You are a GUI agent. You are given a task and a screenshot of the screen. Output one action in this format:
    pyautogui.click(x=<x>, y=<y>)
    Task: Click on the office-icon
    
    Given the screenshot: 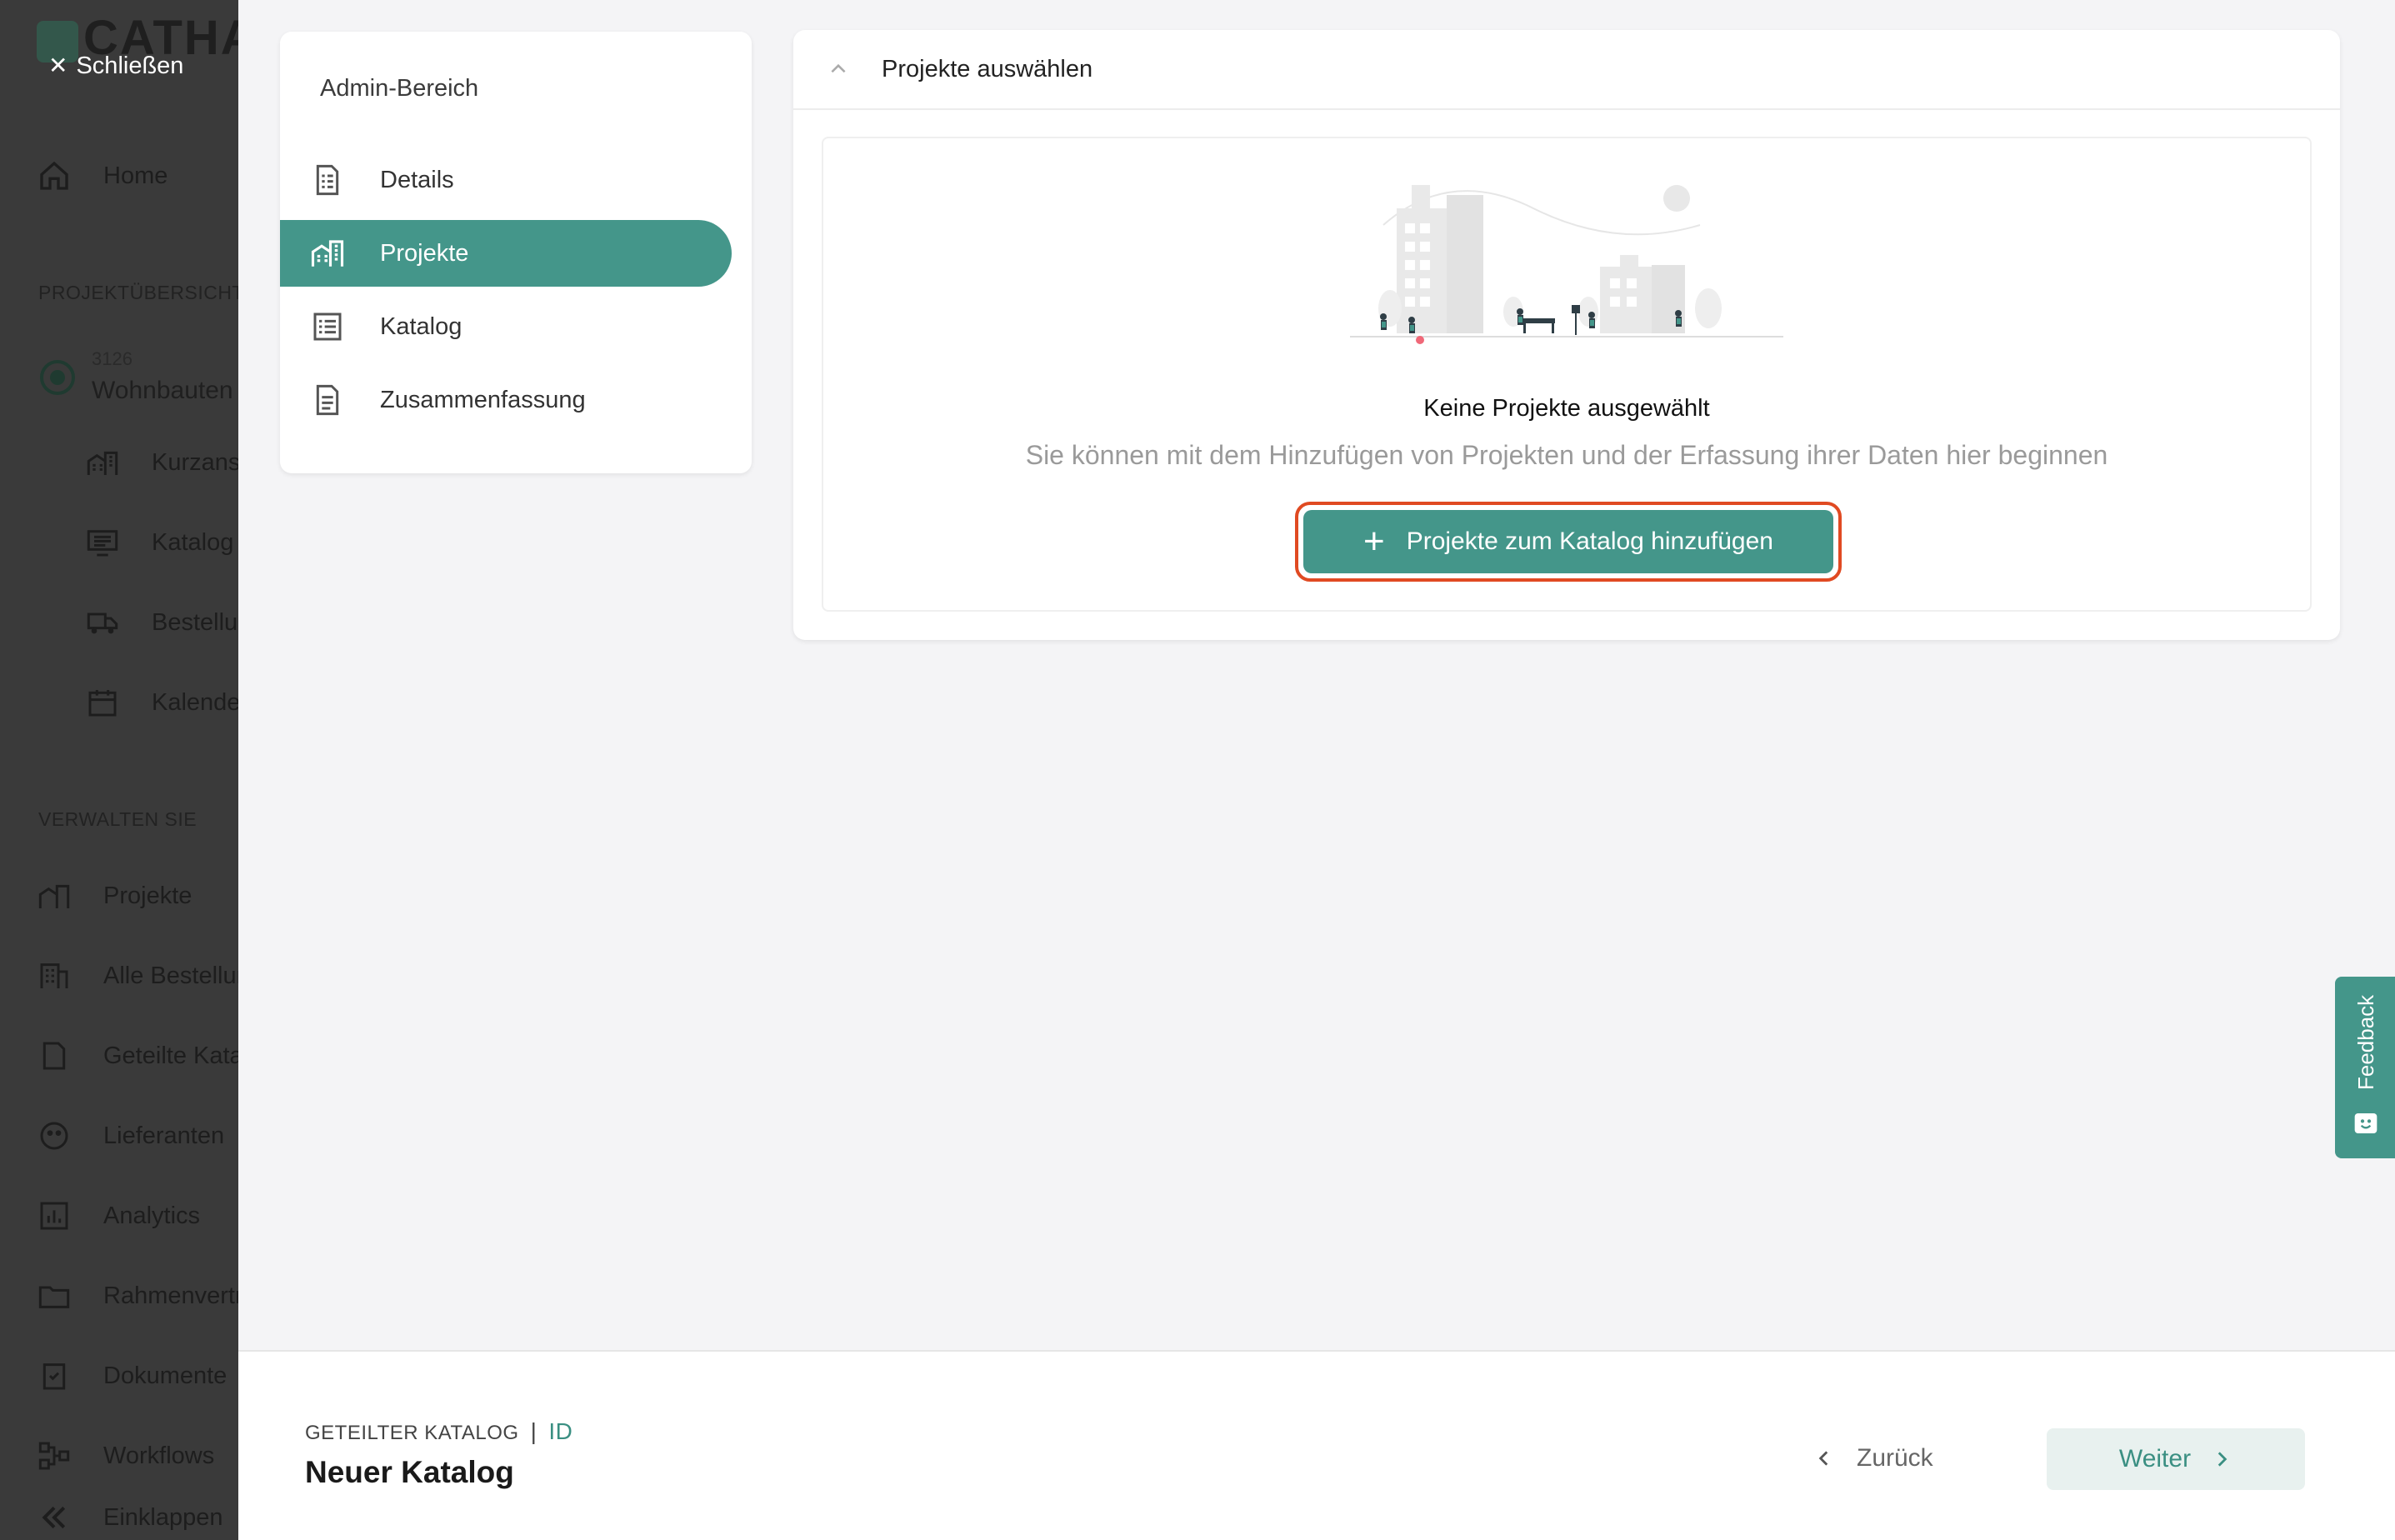 What is the action you would take?
    pyautogui.click(x=54, y=975)
    